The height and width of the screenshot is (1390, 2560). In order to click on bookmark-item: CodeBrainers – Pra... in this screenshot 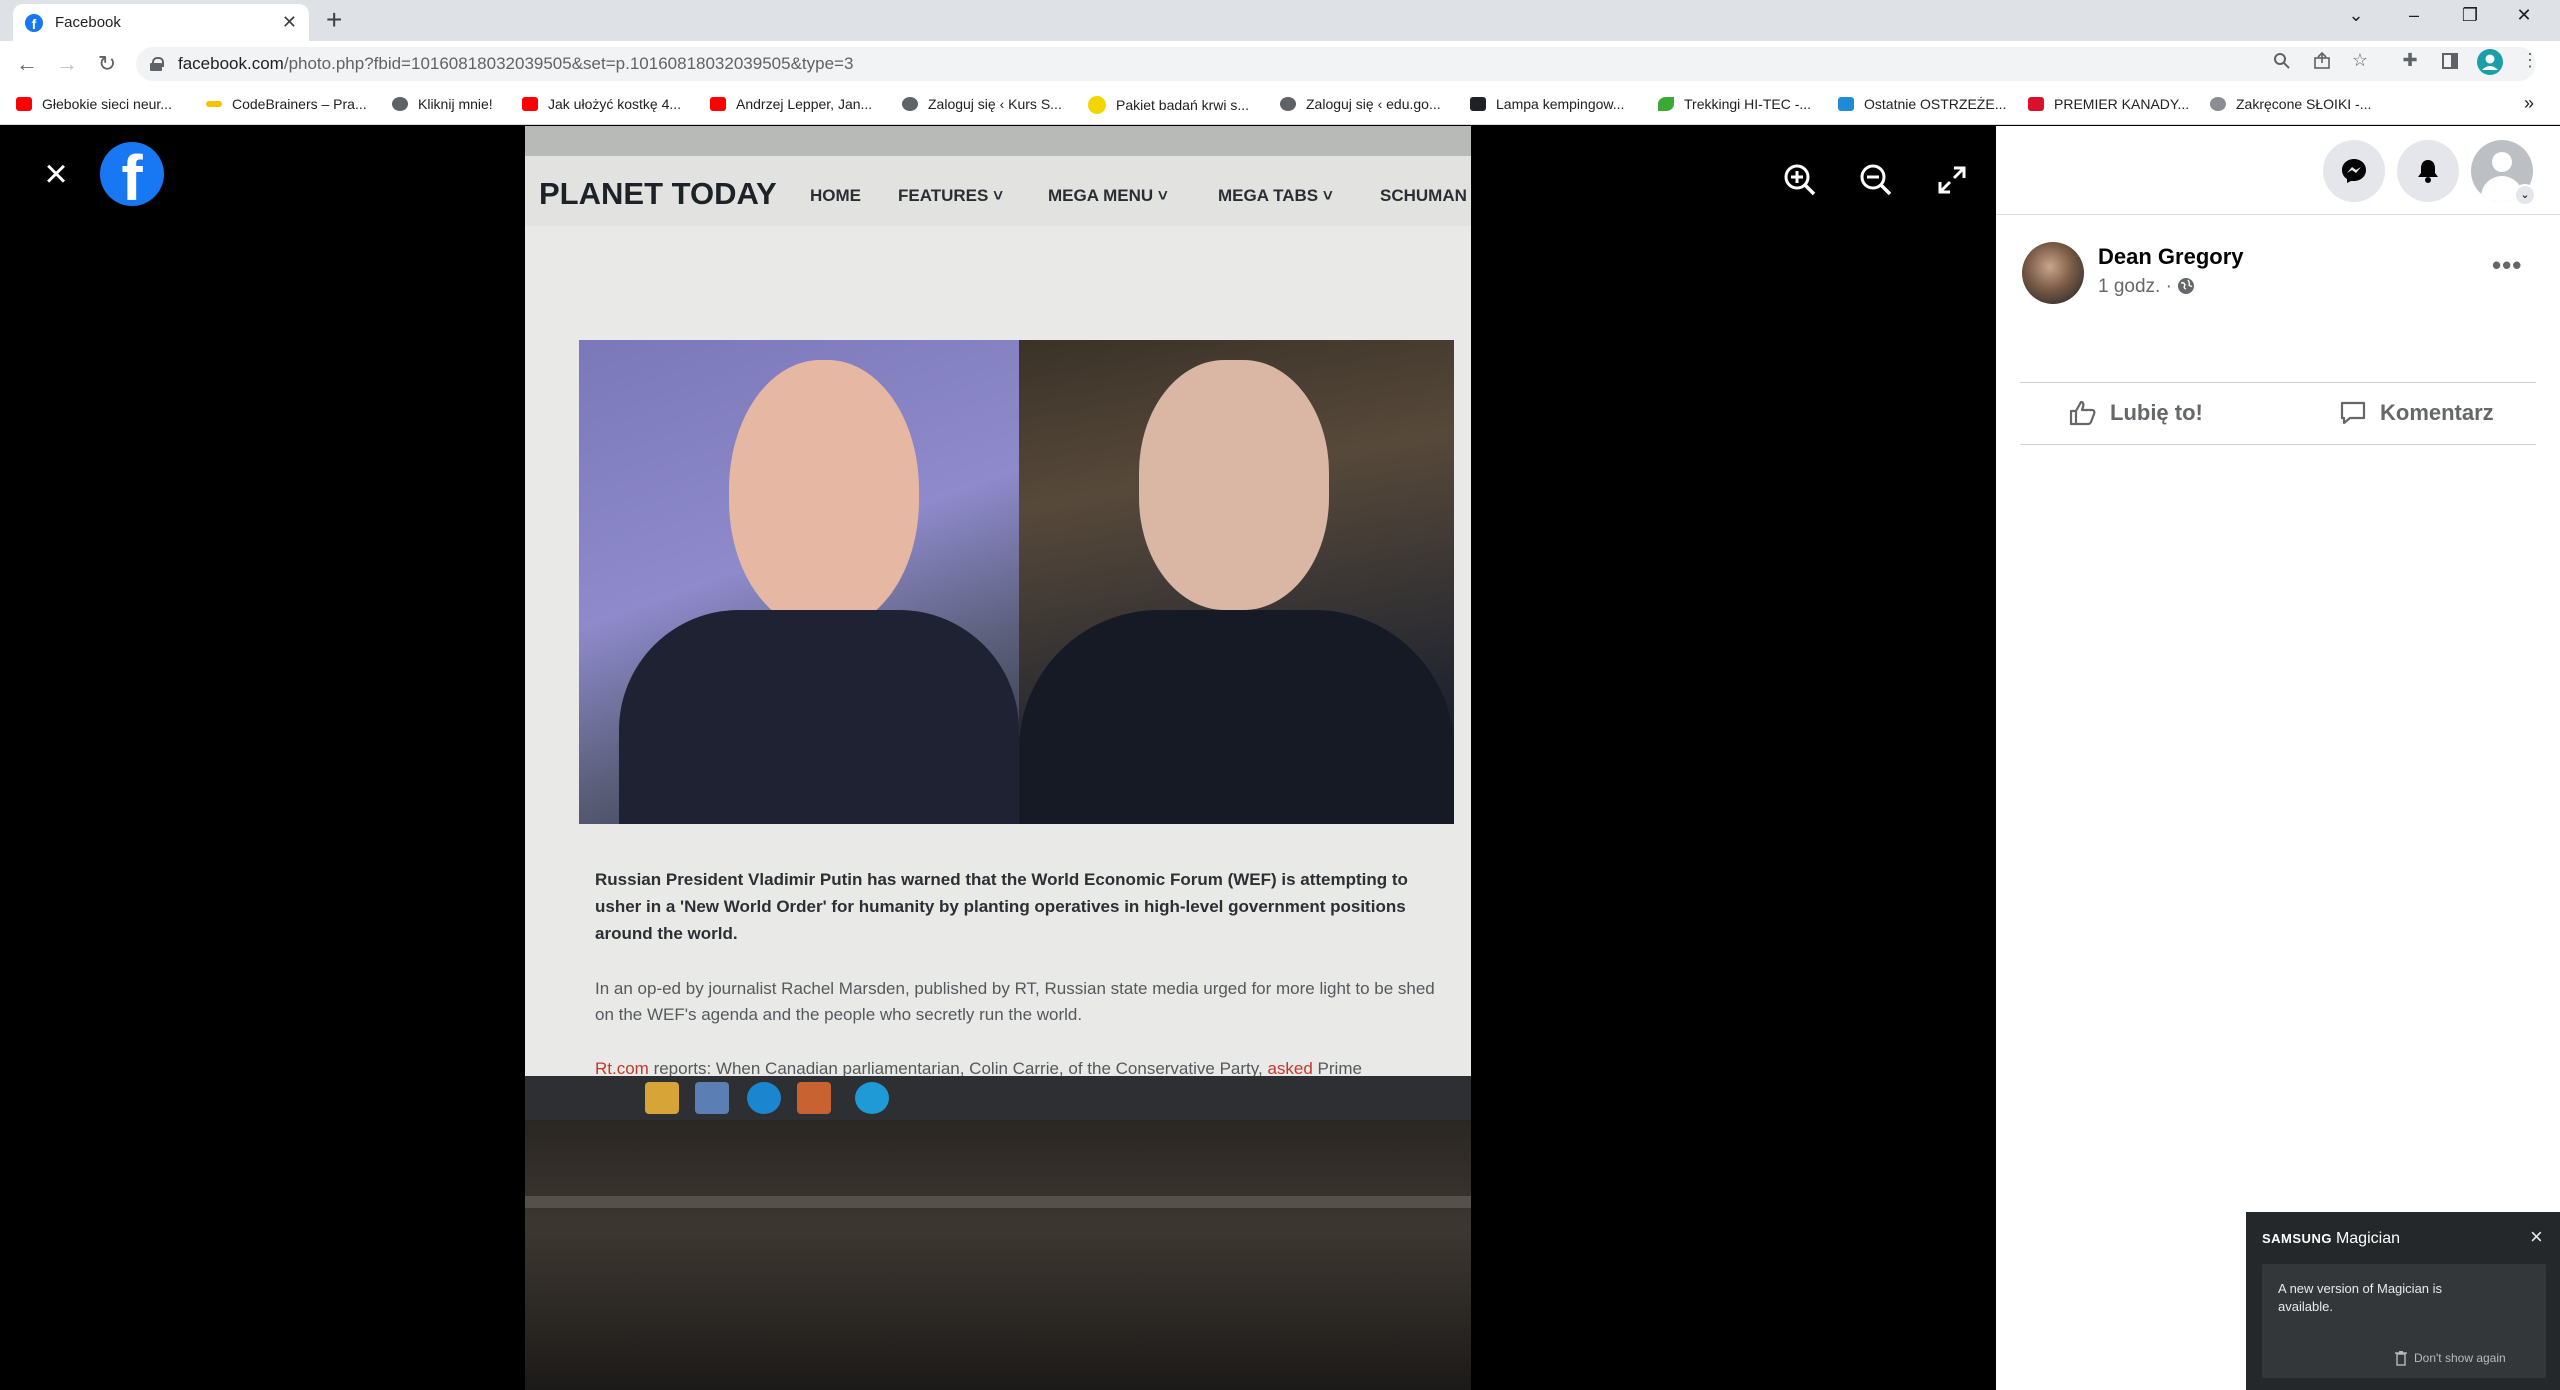, I will do `click(286, 104)`.